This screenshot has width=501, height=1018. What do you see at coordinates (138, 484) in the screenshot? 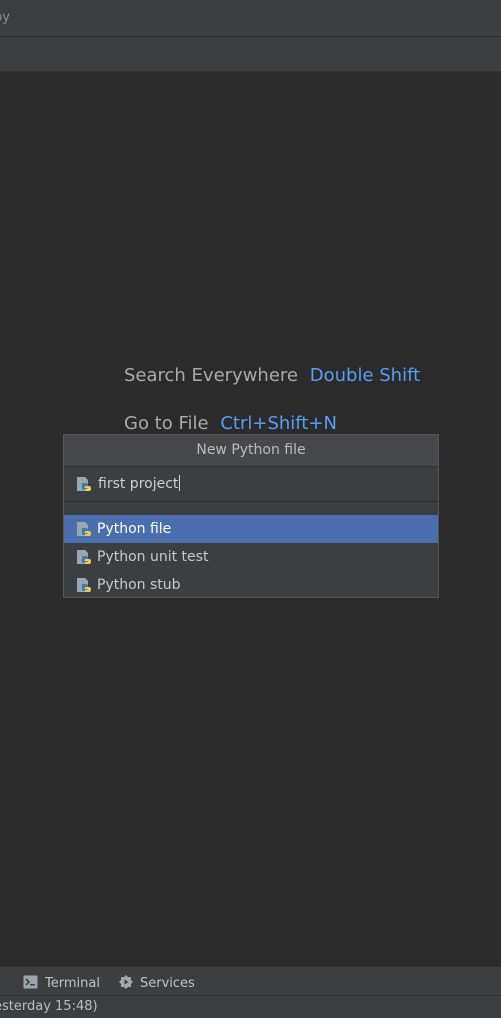
I see `file-name-input: first project` at bounding box center [138, 484].